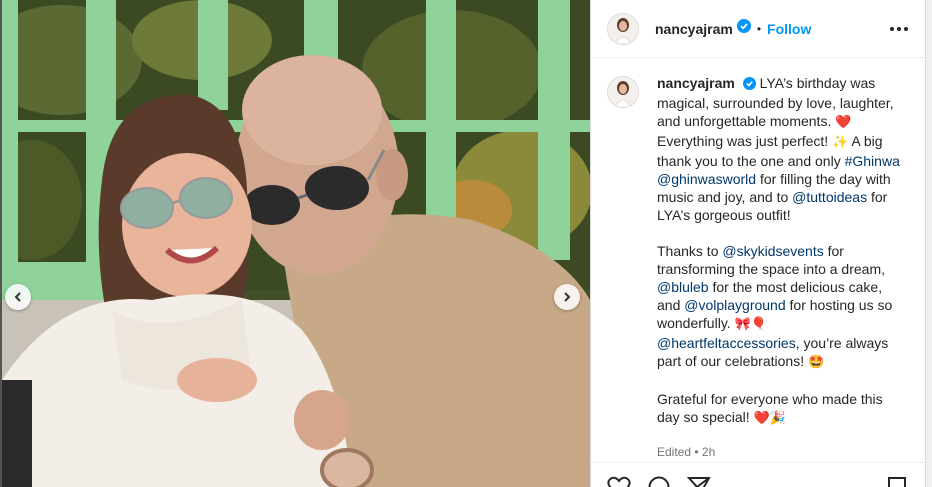 The height and width of the screenshot is (487, 932). Describe the element at coordinates (688, 251) in the screenshot. I see `caption-line: Thanks to` at that location.